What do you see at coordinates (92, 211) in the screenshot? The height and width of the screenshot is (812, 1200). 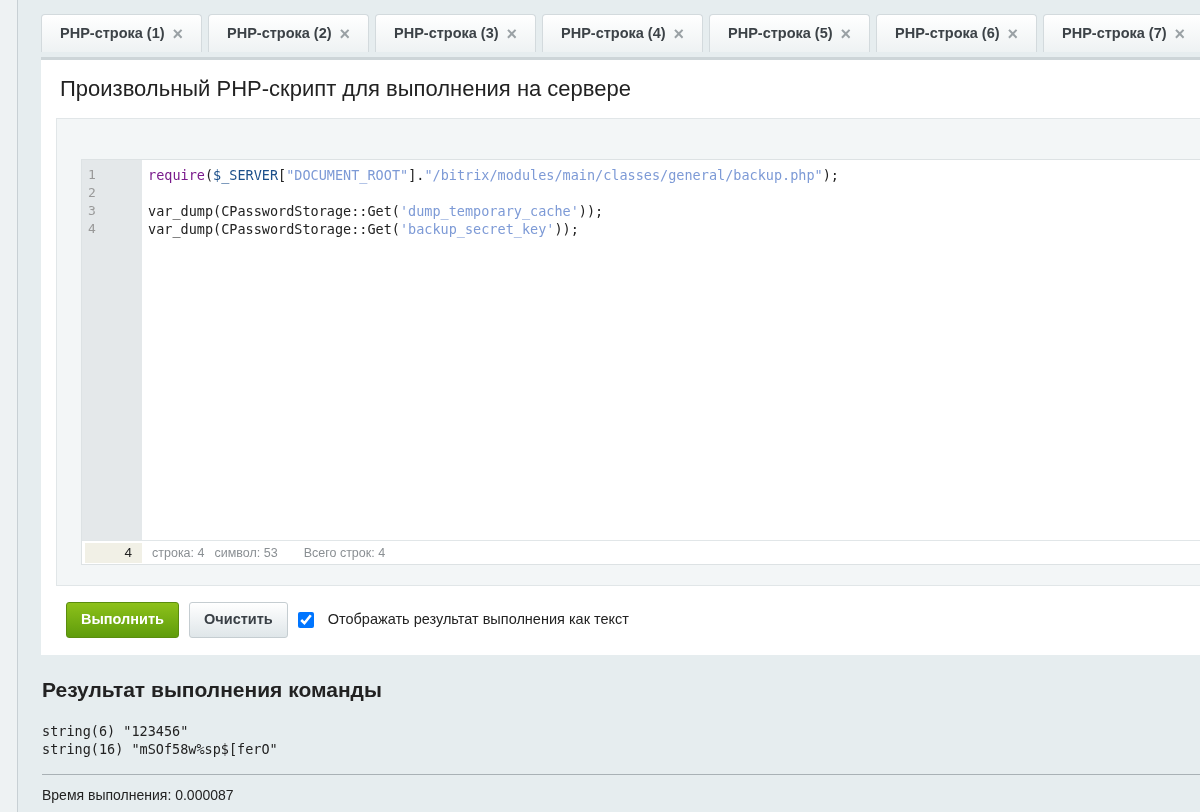 I see `line-number: 3` at bounding box center [92, 211].